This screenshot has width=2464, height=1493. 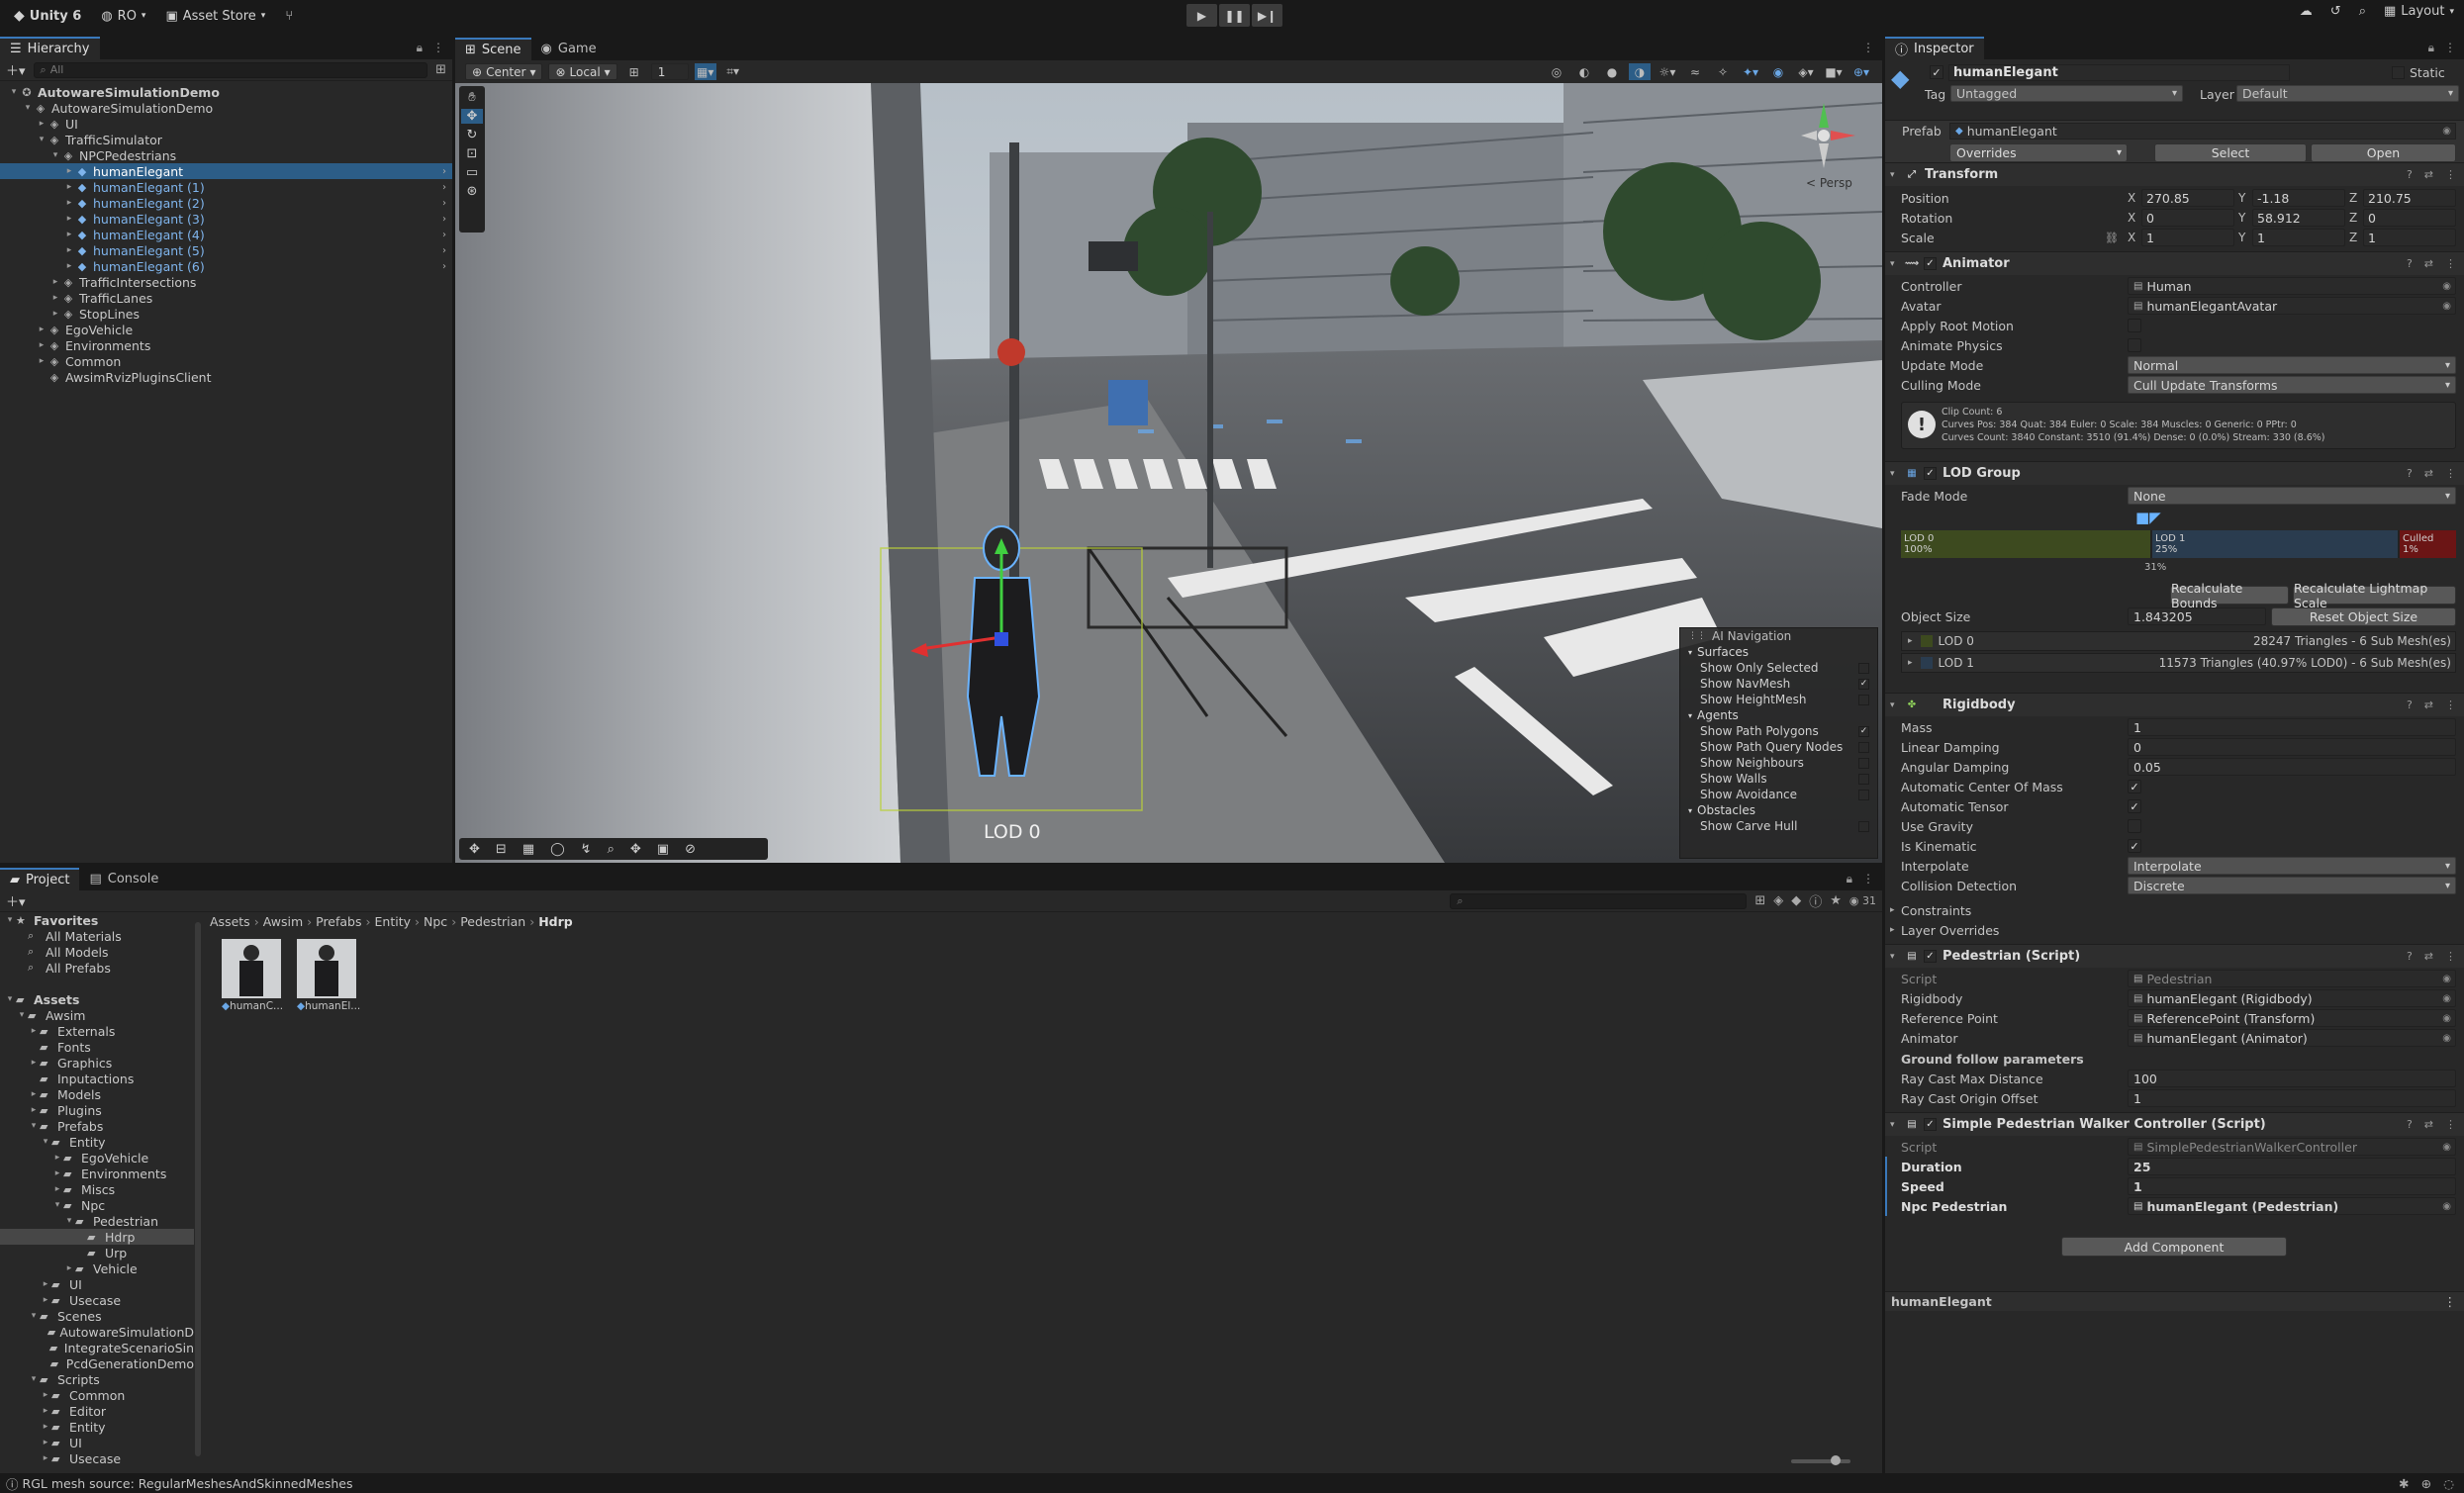 What do you see at coordinates (2362, 11) in the screenshot?
I see `search-icon: ⌕` at bounding box center [2362, 11].